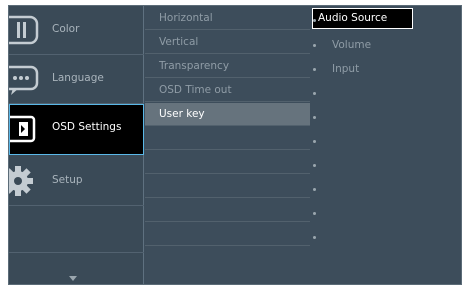 The width and height of the screenshot is (466, 291). I want to click on option-label: Volume, so click(352, 45).